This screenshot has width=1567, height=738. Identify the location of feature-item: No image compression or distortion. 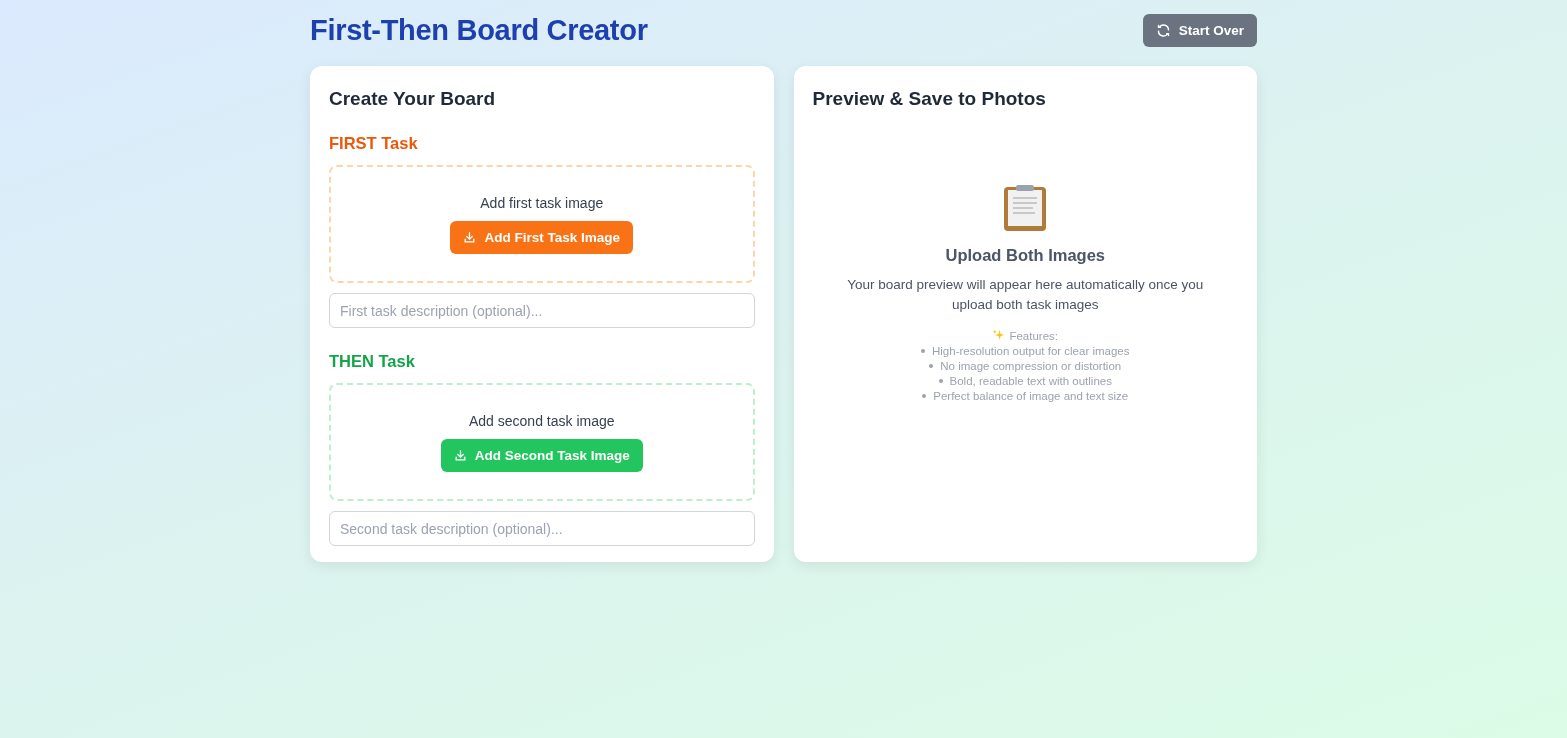
(1031, 366).